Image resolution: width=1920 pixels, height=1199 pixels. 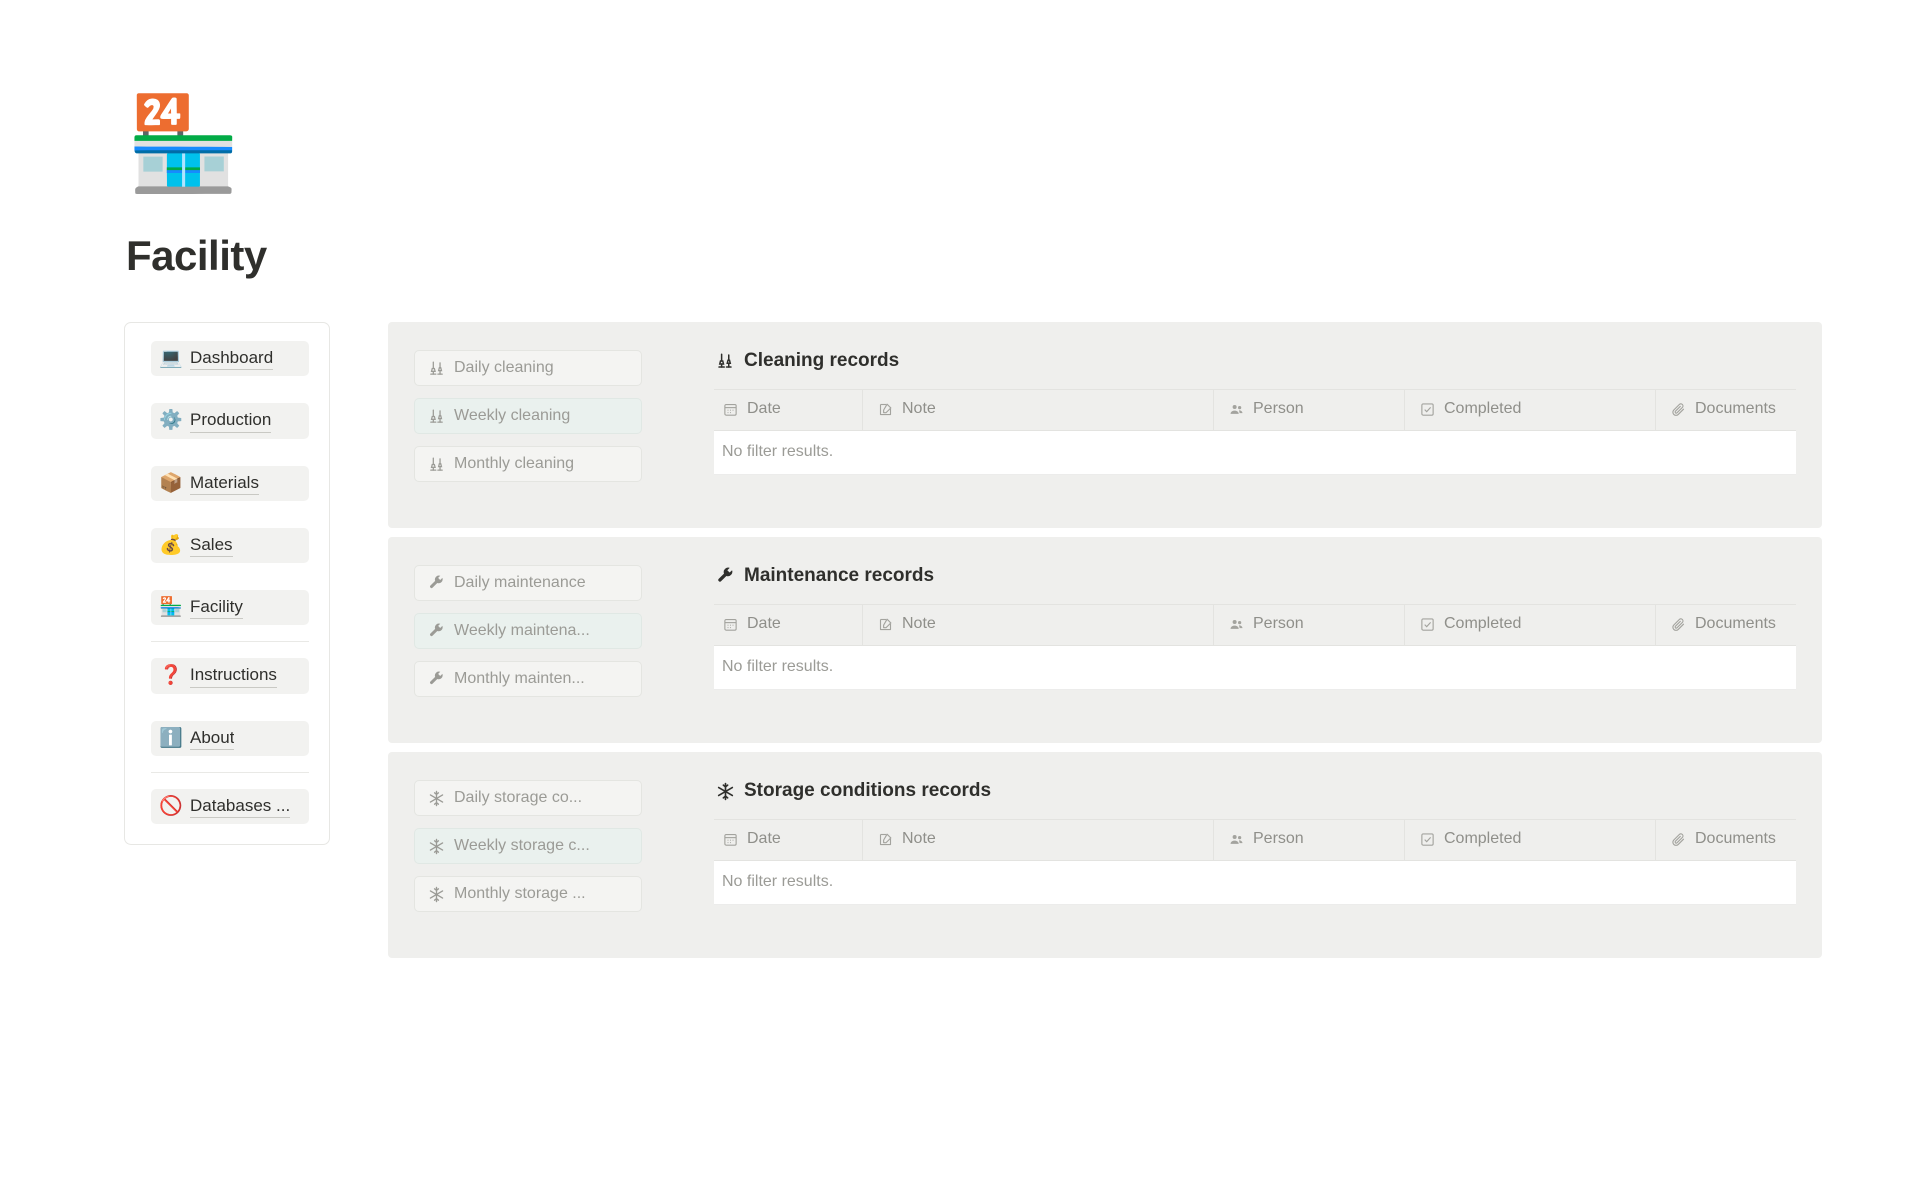 What do you see at coordinates (528, 368) in the screenshot?
I see `filter-daily-cleaning: Daily cleaning` at bounding box center [528, 368].